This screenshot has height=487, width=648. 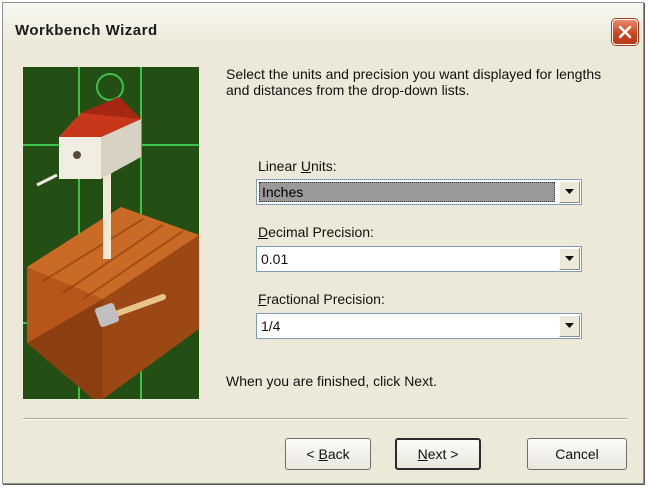 What do you see at coordinates (407, 192) in the screenshot?
I see `linear-units-value: Inches` at bounding box center [407, 192].